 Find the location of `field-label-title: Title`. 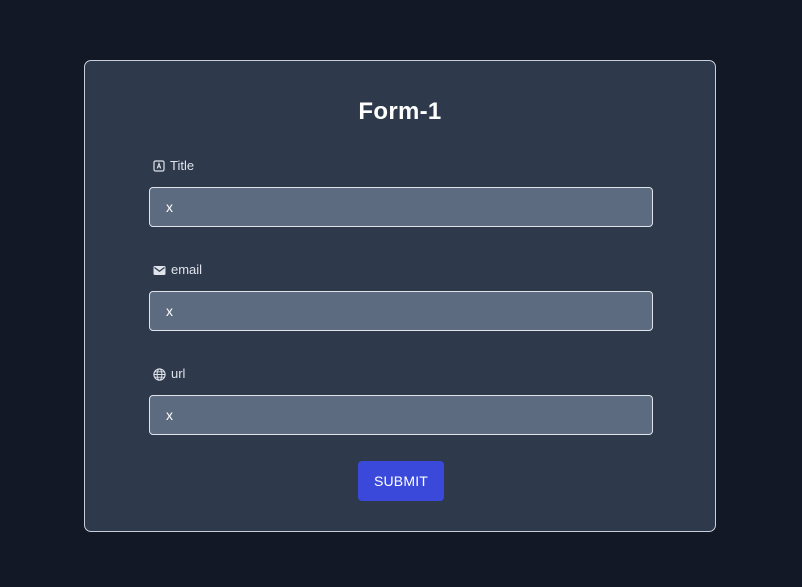

field-label-title: Title is located at coordinates (401, 166).